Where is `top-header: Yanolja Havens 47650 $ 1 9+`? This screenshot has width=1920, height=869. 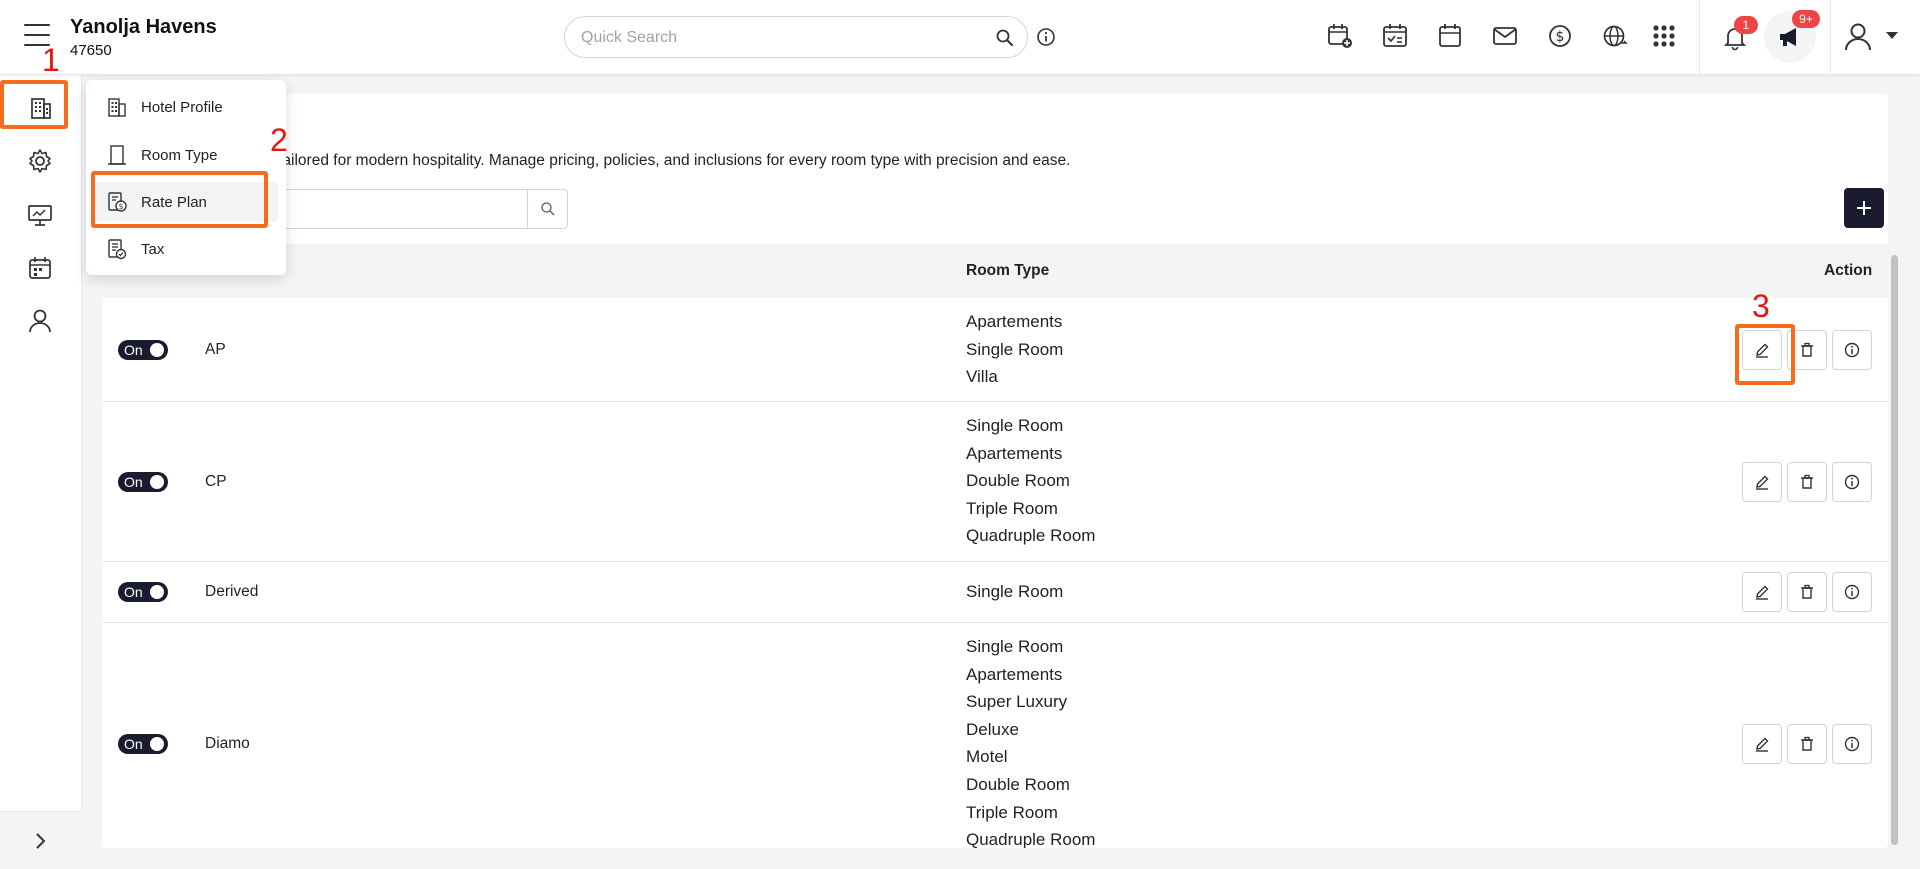 top-header: Yanolja Havens 47650 $ 1 9+ is located at coordinates (960, 37).